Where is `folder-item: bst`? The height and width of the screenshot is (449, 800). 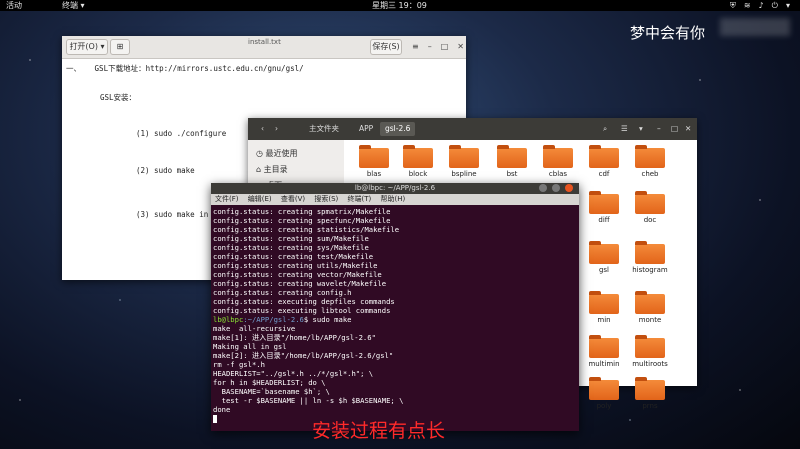 folder-item: bst is located at coordinates (512, 161).